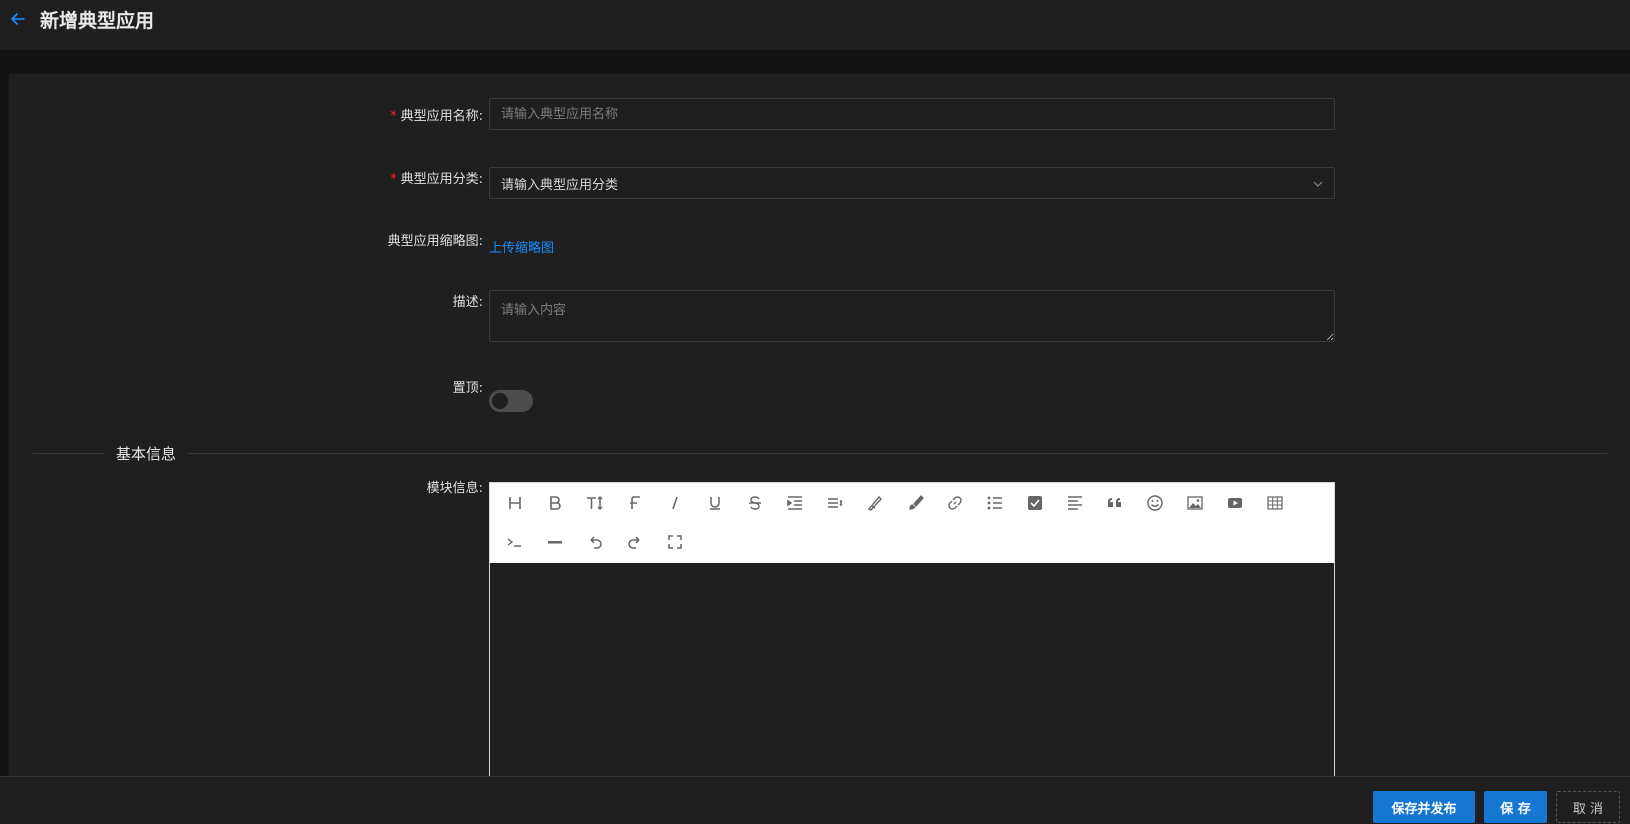 The height and width of the screenshot is (824, 1630). I want to click on italic-icon, so click(675, 503).